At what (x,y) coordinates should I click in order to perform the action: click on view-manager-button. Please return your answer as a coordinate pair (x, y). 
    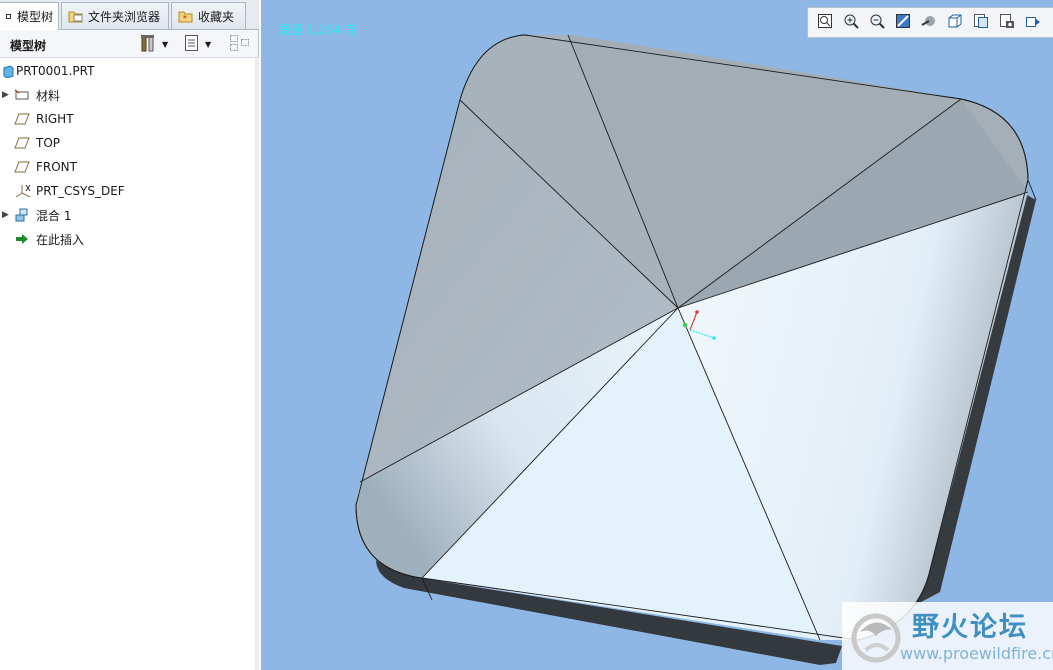
    Looking at the image, I should click on (980, 22).